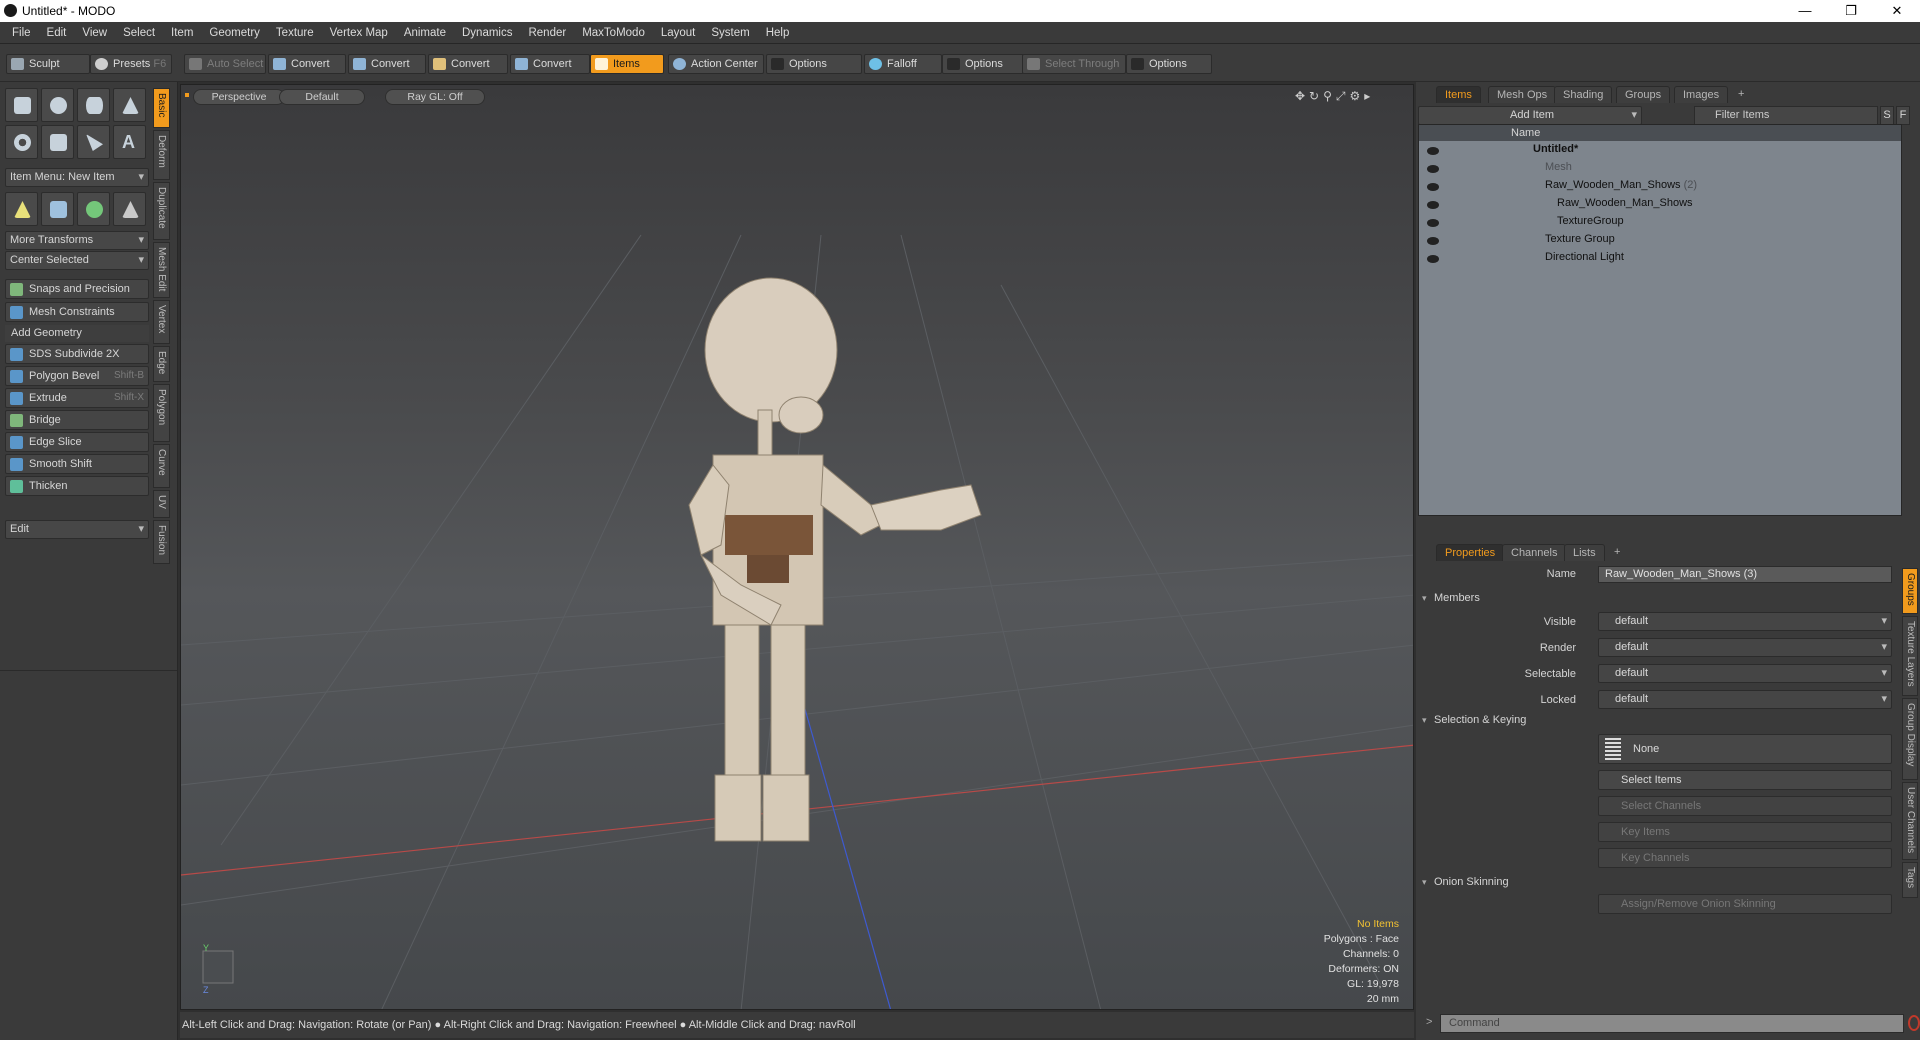  What do you see at coordinates (57, 209) in the screenshot?
I see `move-button` at bounding box center [57, 209].